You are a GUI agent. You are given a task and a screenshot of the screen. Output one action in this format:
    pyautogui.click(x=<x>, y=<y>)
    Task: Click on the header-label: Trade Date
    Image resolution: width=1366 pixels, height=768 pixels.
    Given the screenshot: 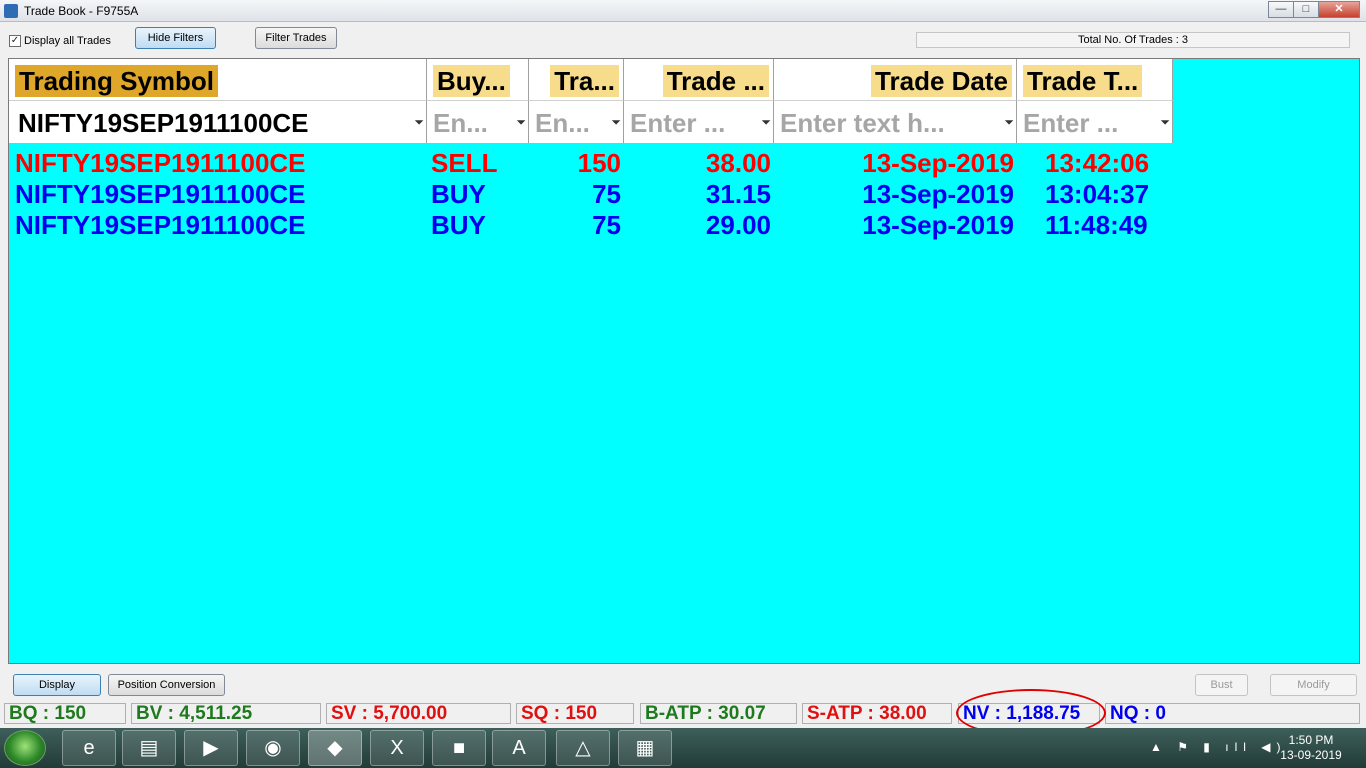 What is the action you would take?
    pyautogui.click(x=941, y=81)
    